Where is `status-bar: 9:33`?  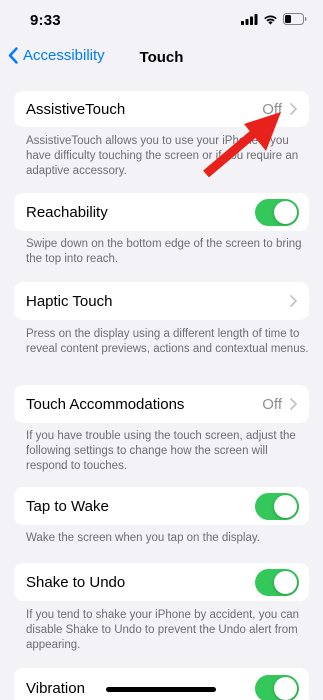 status-bar: 9:33 is located at coordinates (161, 20).